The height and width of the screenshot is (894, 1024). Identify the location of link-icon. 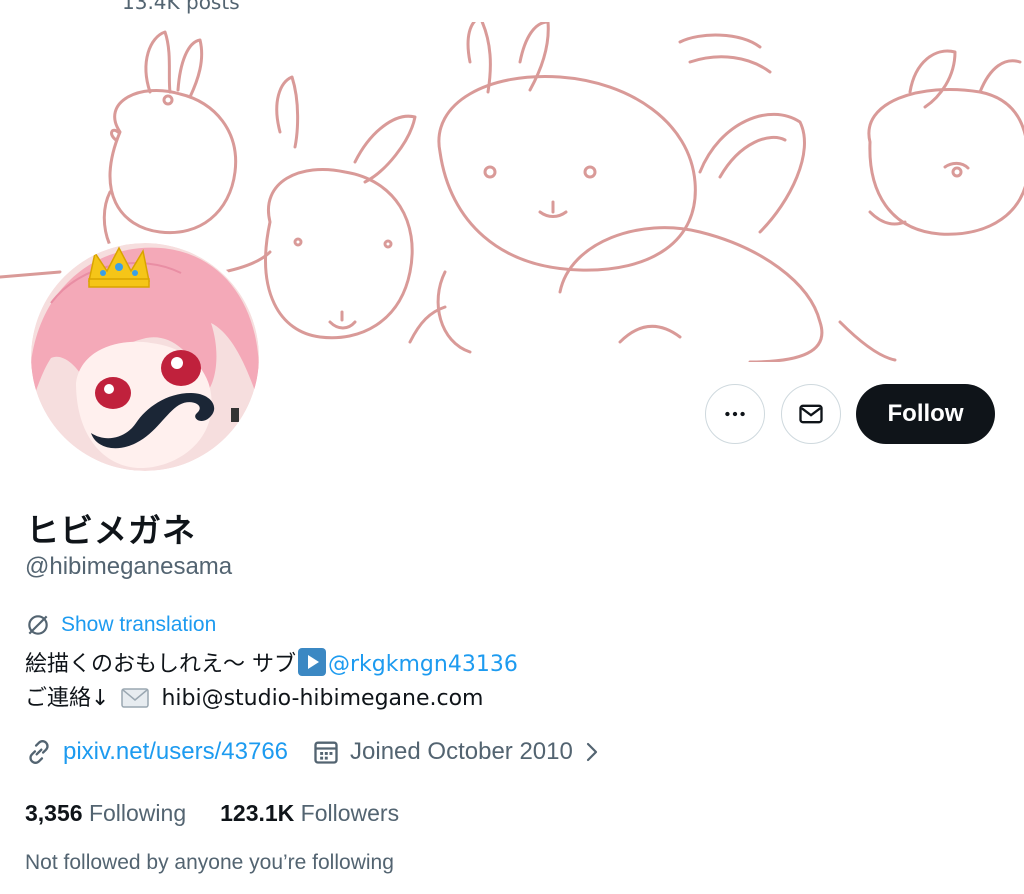
(39, 752).